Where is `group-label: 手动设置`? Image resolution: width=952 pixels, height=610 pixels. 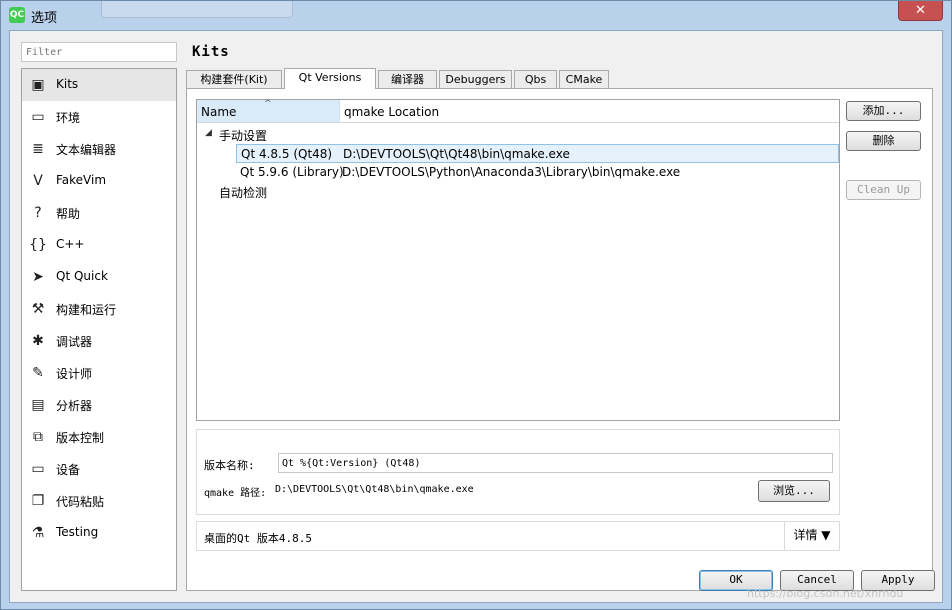
group-label: 手动设置 is located at coordinates (243, 136).